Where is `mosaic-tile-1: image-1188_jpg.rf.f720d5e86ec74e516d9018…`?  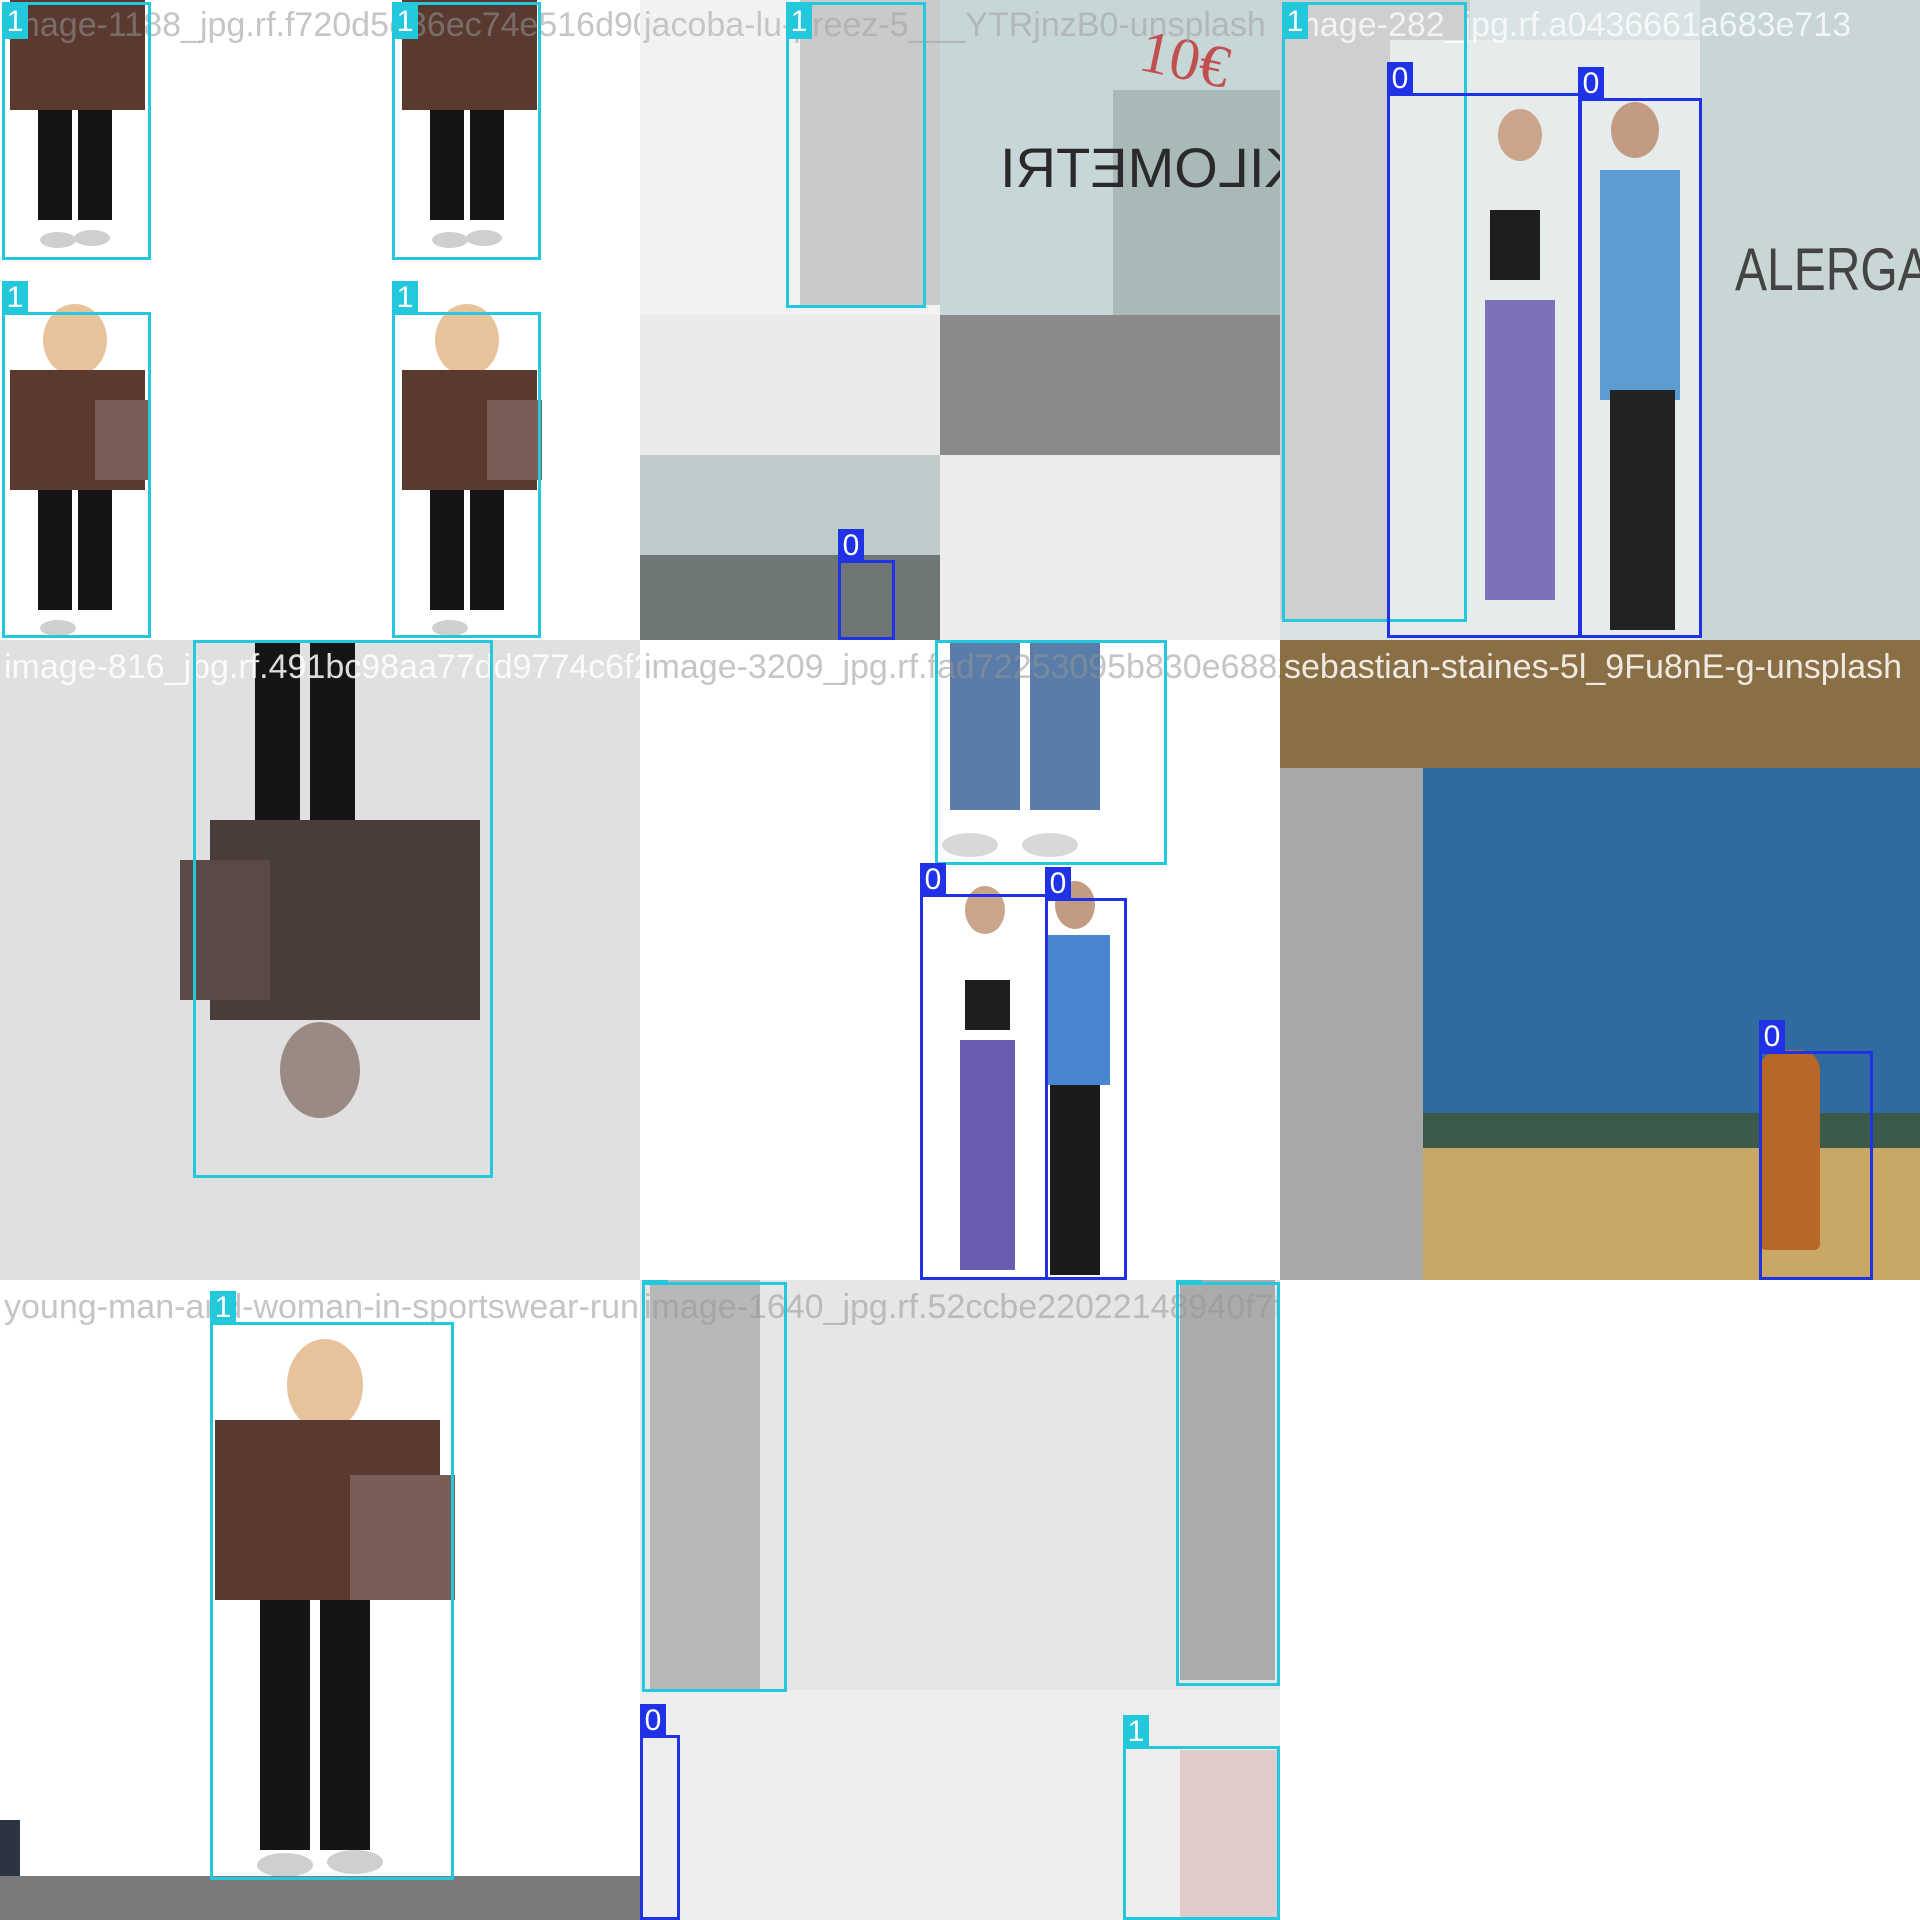 mosaic-tile-1: image-1188_jpg.rf.f720d5e86ec74e516d9018… is located at coordinates (320, 320).